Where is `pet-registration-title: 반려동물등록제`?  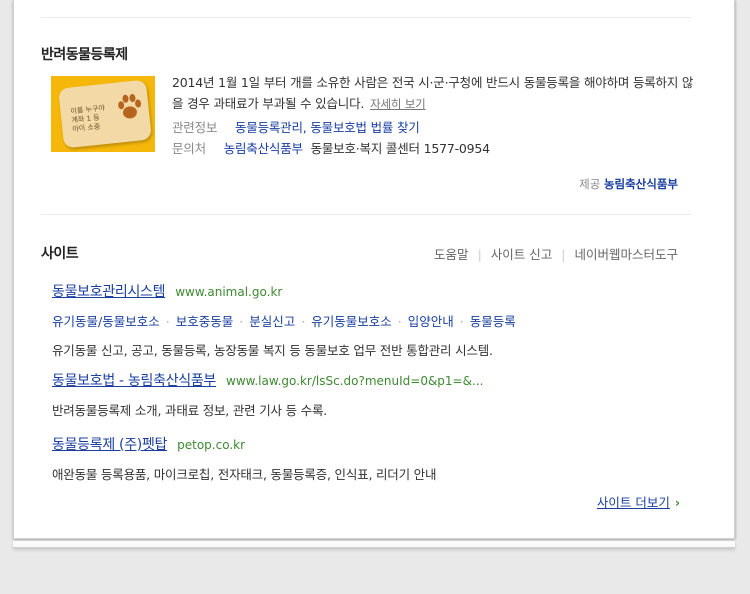 pet-registration-title: 반려동물등록제 is located at coordinates (84, 55).